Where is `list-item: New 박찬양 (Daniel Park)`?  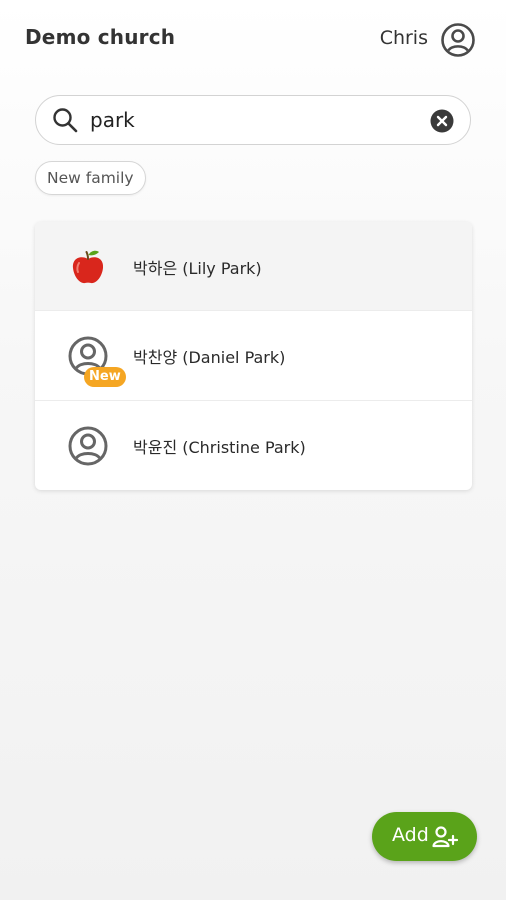
list-item: New 박찬양 (Daniel Park) is located at coordinates (253, 355).